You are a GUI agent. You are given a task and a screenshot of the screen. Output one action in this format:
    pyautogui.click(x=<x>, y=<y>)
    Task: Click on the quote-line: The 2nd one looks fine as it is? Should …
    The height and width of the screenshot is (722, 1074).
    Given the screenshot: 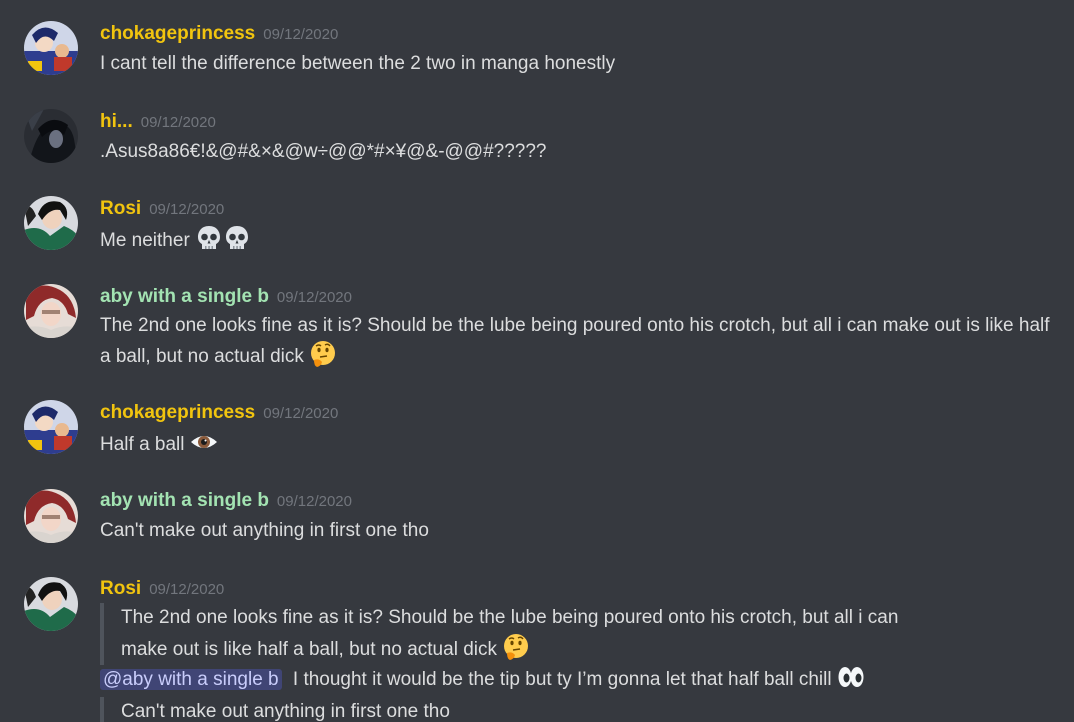 What is the action you would take?
    pyautogui.click(x=510, y=617)
    